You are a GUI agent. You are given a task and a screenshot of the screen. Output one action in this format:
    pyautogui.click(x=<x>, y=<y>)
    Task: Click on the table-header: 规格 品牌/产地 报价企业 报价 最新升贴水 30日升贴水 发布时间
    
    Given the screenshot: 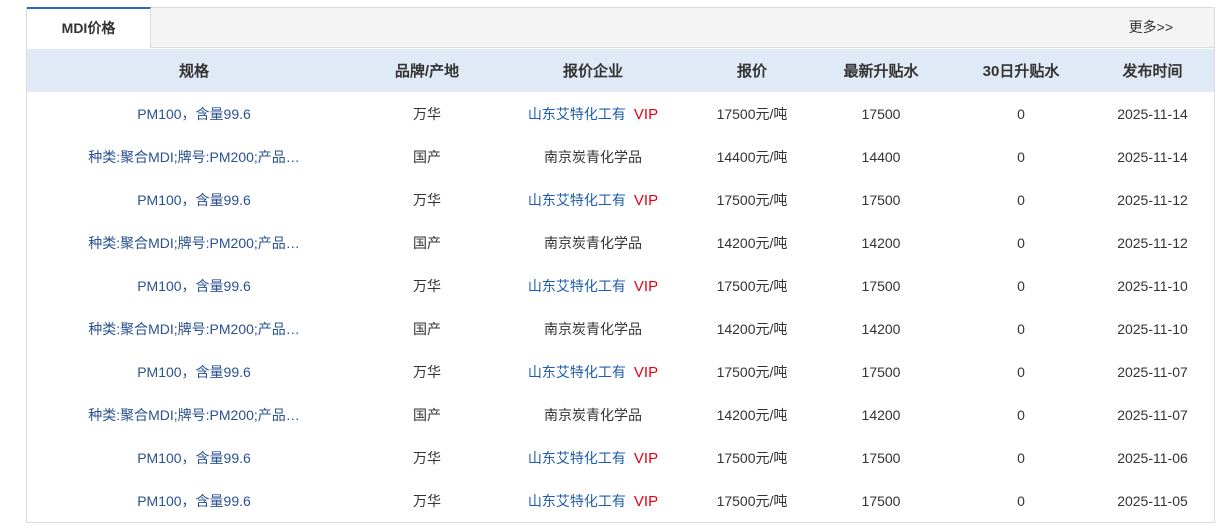 What is the action you would take?
    pyautogui.click(x=620, y=70)
    